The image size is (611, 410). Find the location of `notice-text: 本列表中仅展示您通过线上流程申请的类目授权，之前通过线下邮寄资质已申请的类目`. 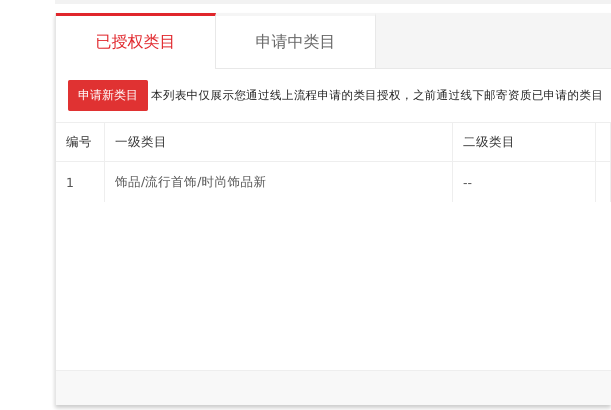

notice-text: 本列表中仅展示您通过线上流程申请的类目授权，之前通过线下邮寄资质已申请的类目 is located at coordinates (377, 95).